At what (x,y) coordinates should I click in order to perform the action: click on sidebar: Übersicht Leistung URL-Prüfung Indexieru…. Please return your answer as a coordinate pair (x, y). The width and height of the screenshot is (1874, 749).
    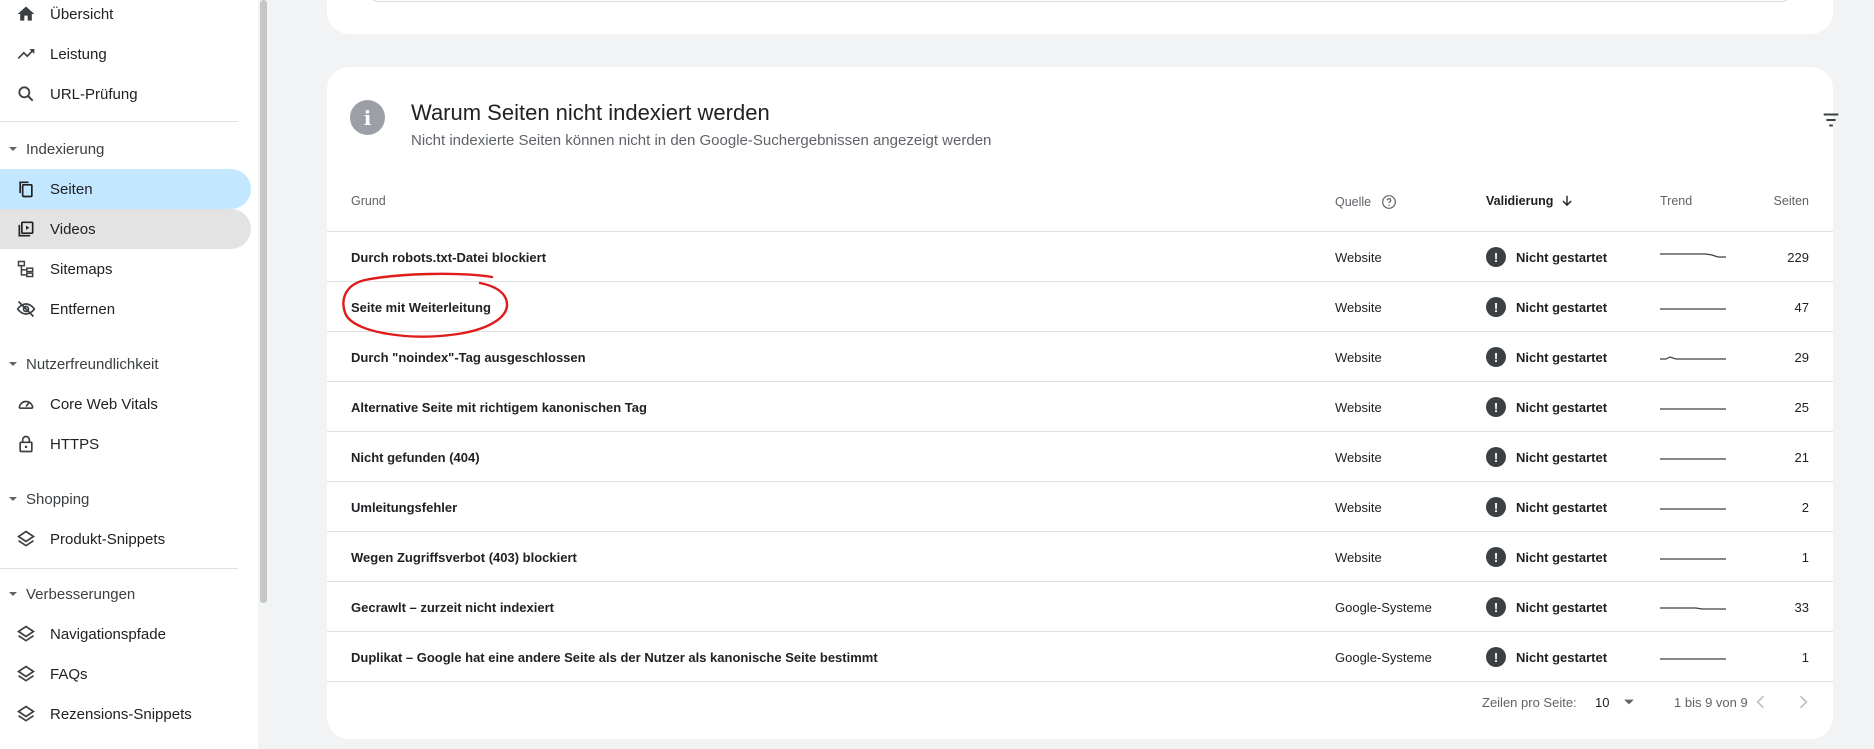
    Looking at the image, I should click on (129, 374).